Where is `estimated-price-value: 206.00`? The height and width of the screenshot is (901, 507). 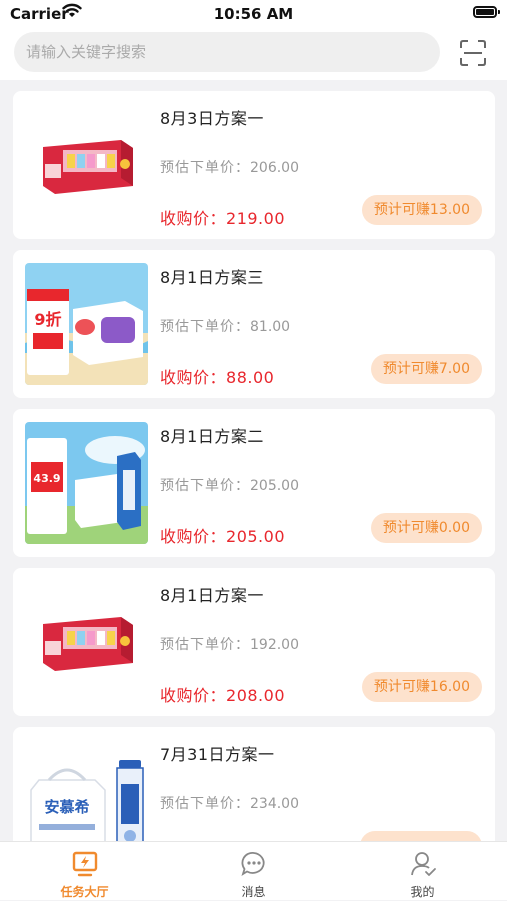
estimated-price-value: 206.00 is located at coordinates (274, 168).